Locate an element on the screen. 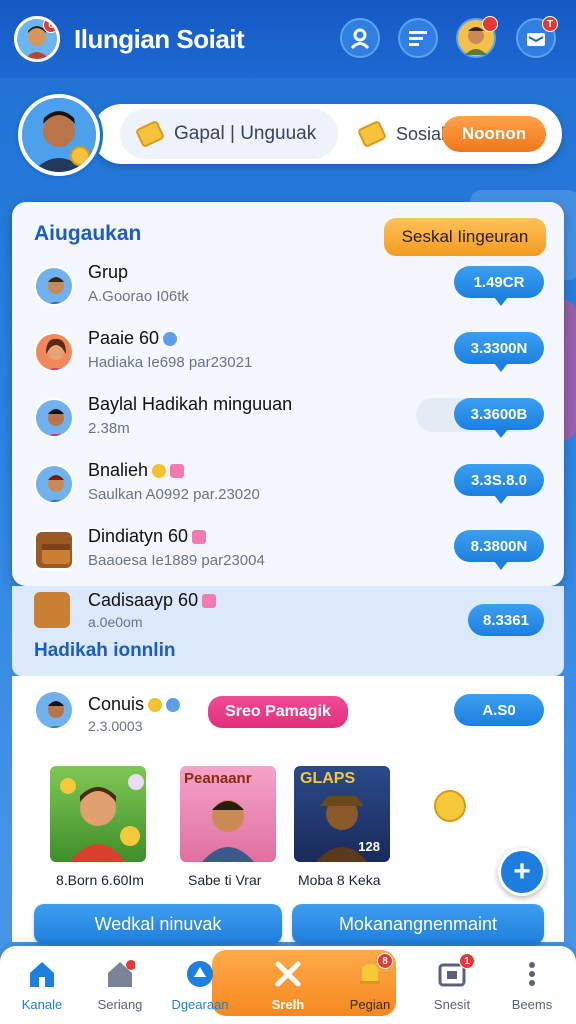 Image resolution: width=576 pixels, height=1024 pixels. app-title: Ilungian Soiait is located at coordinates (159, 38).